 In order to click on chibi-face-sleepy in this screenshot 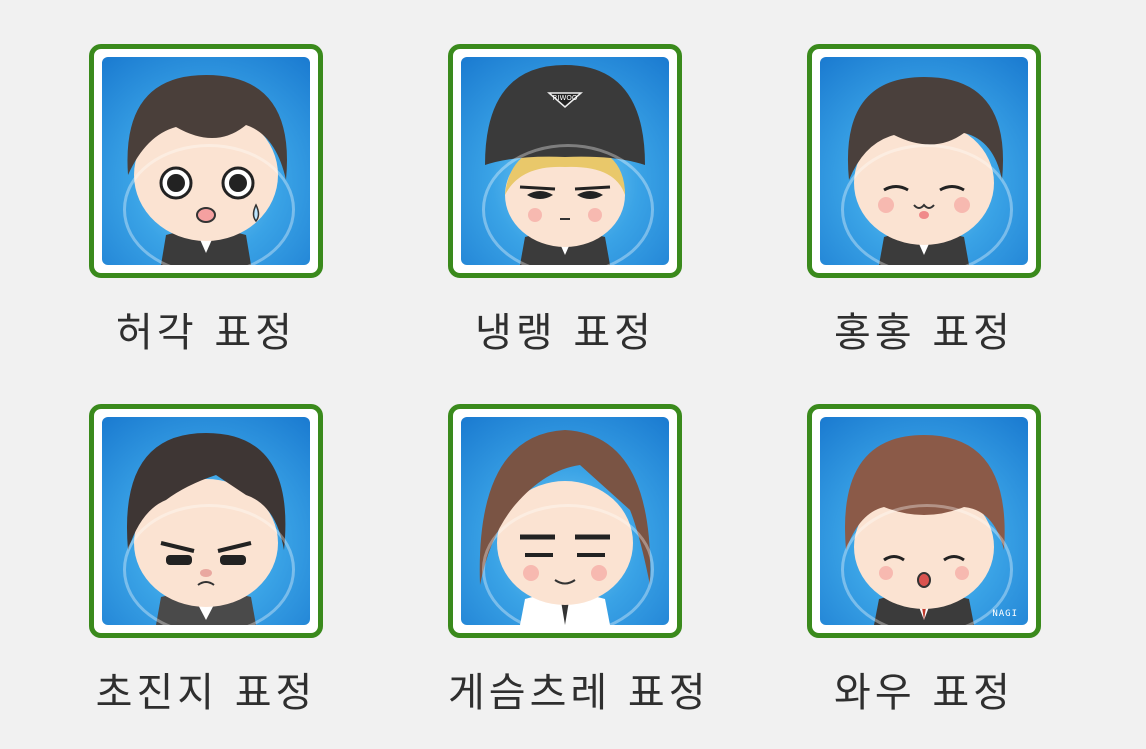, I will do `click(565, 527)`.